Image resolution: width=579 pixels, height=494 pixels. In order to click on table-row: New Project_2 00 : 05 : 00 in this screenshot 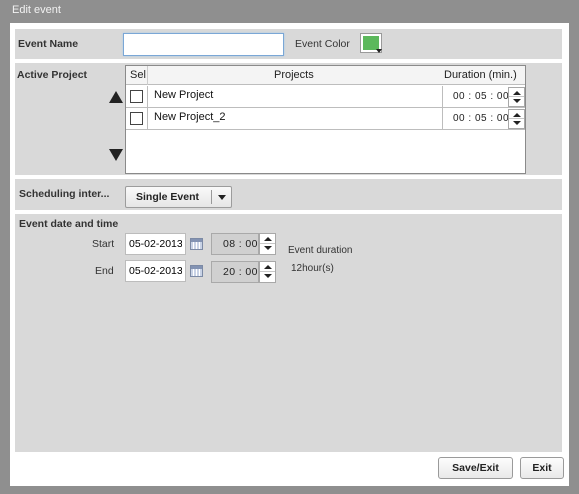, I will do `click(325, 119)`.